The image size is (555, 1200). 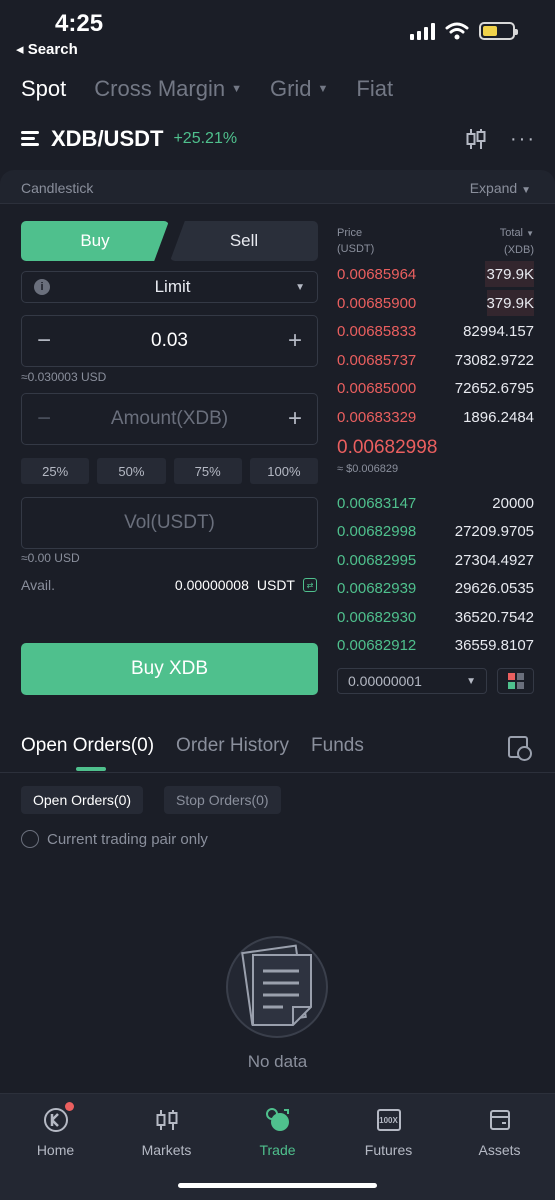 I want to click on avail-balance: 0.00000008 USDT ⇄, so click(x=246, y=585).